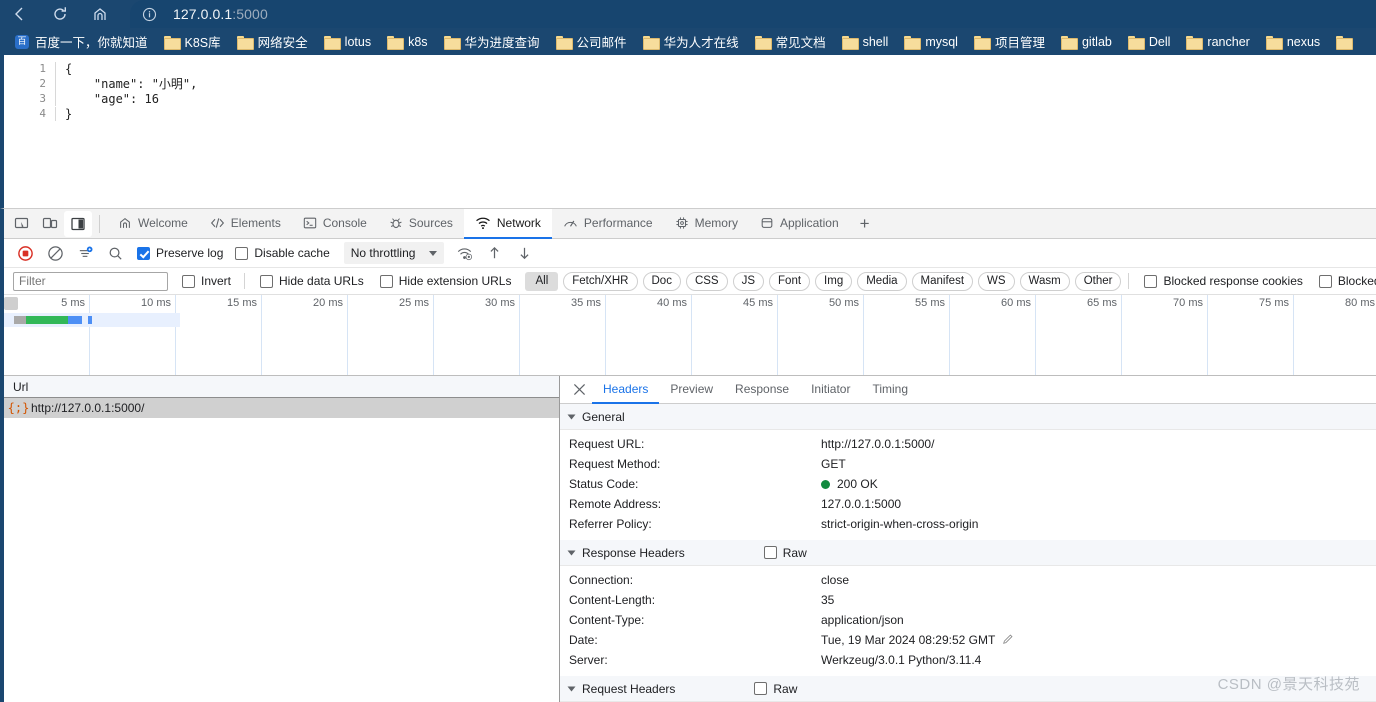 This screenshot has height=702, width=1376. What do you see at coordinates (507, 223) in the screenshot?
I see `tab-network: Network` at bounding box center [507, 223].